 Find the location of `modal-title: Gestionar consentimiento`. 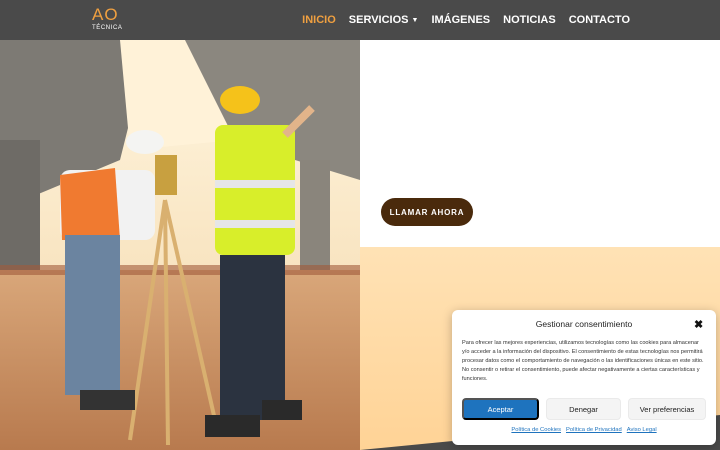

modal-title: Gestionar consentimiento is located at coordinates (584, 324).